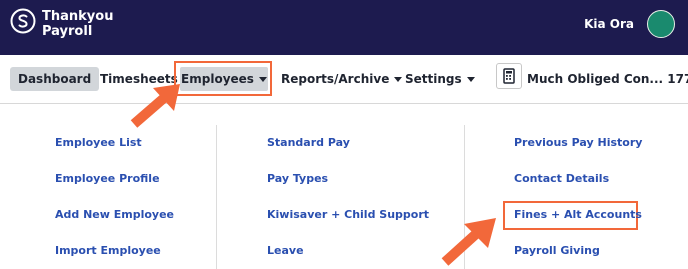 The image size is (688, 269). Describe the element at coordinates (433, 79) in the screenshot. I see `nav-settings-label: Settings` at that location.